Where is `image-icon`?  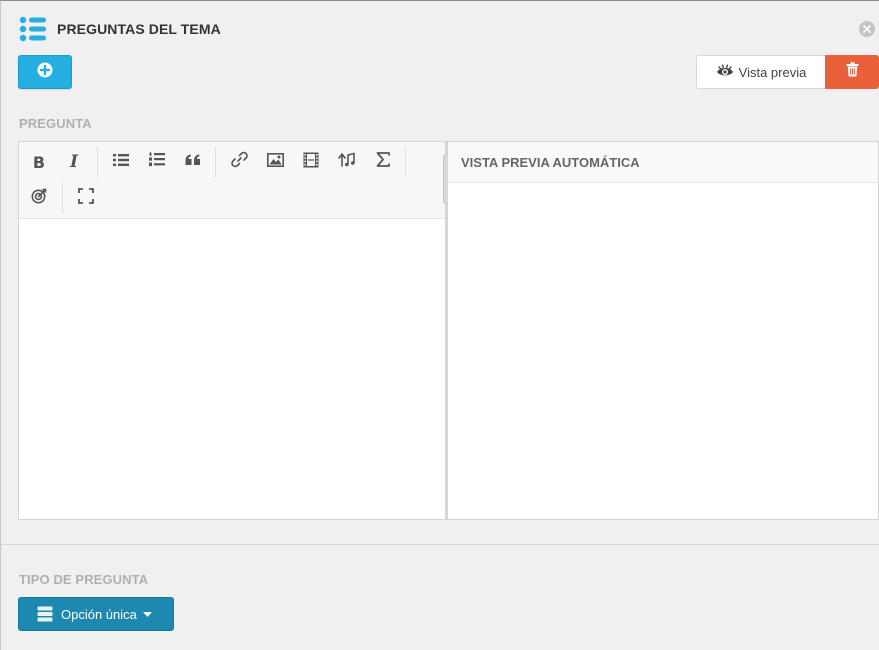 image-icon is located at coordinates (275, 162).